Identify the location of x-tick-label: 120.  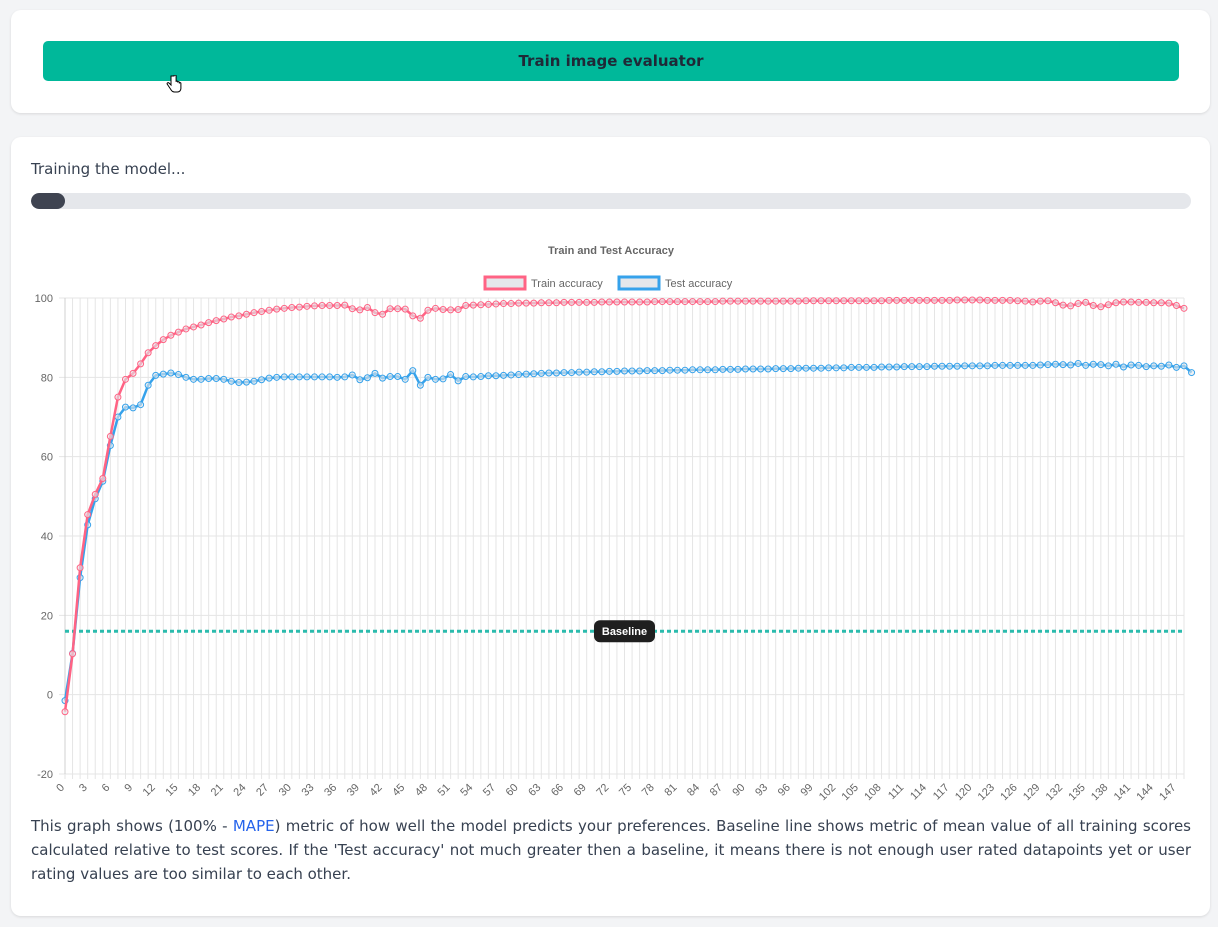
(963, 792).